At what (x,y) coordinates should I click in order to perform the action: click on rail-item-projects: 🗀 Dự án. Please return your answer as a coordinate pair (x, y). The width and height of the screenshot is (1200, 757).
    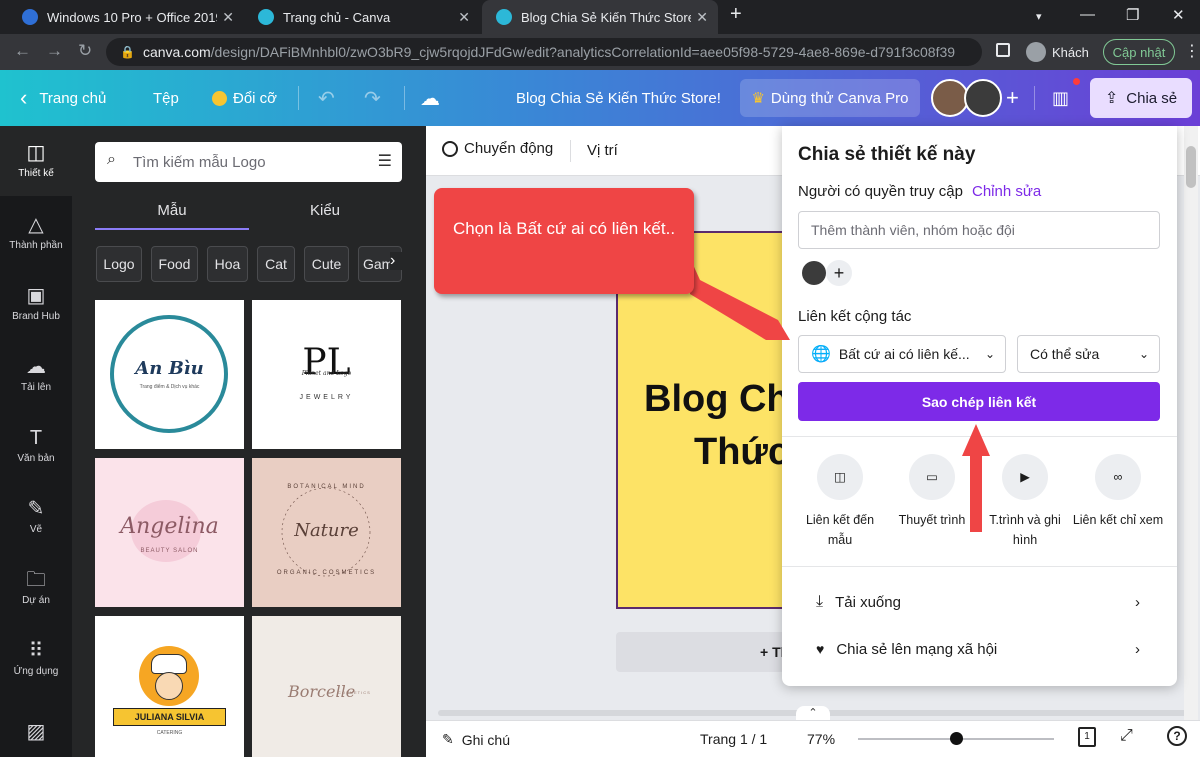
    Looking at the image, I should click on (36, 588).